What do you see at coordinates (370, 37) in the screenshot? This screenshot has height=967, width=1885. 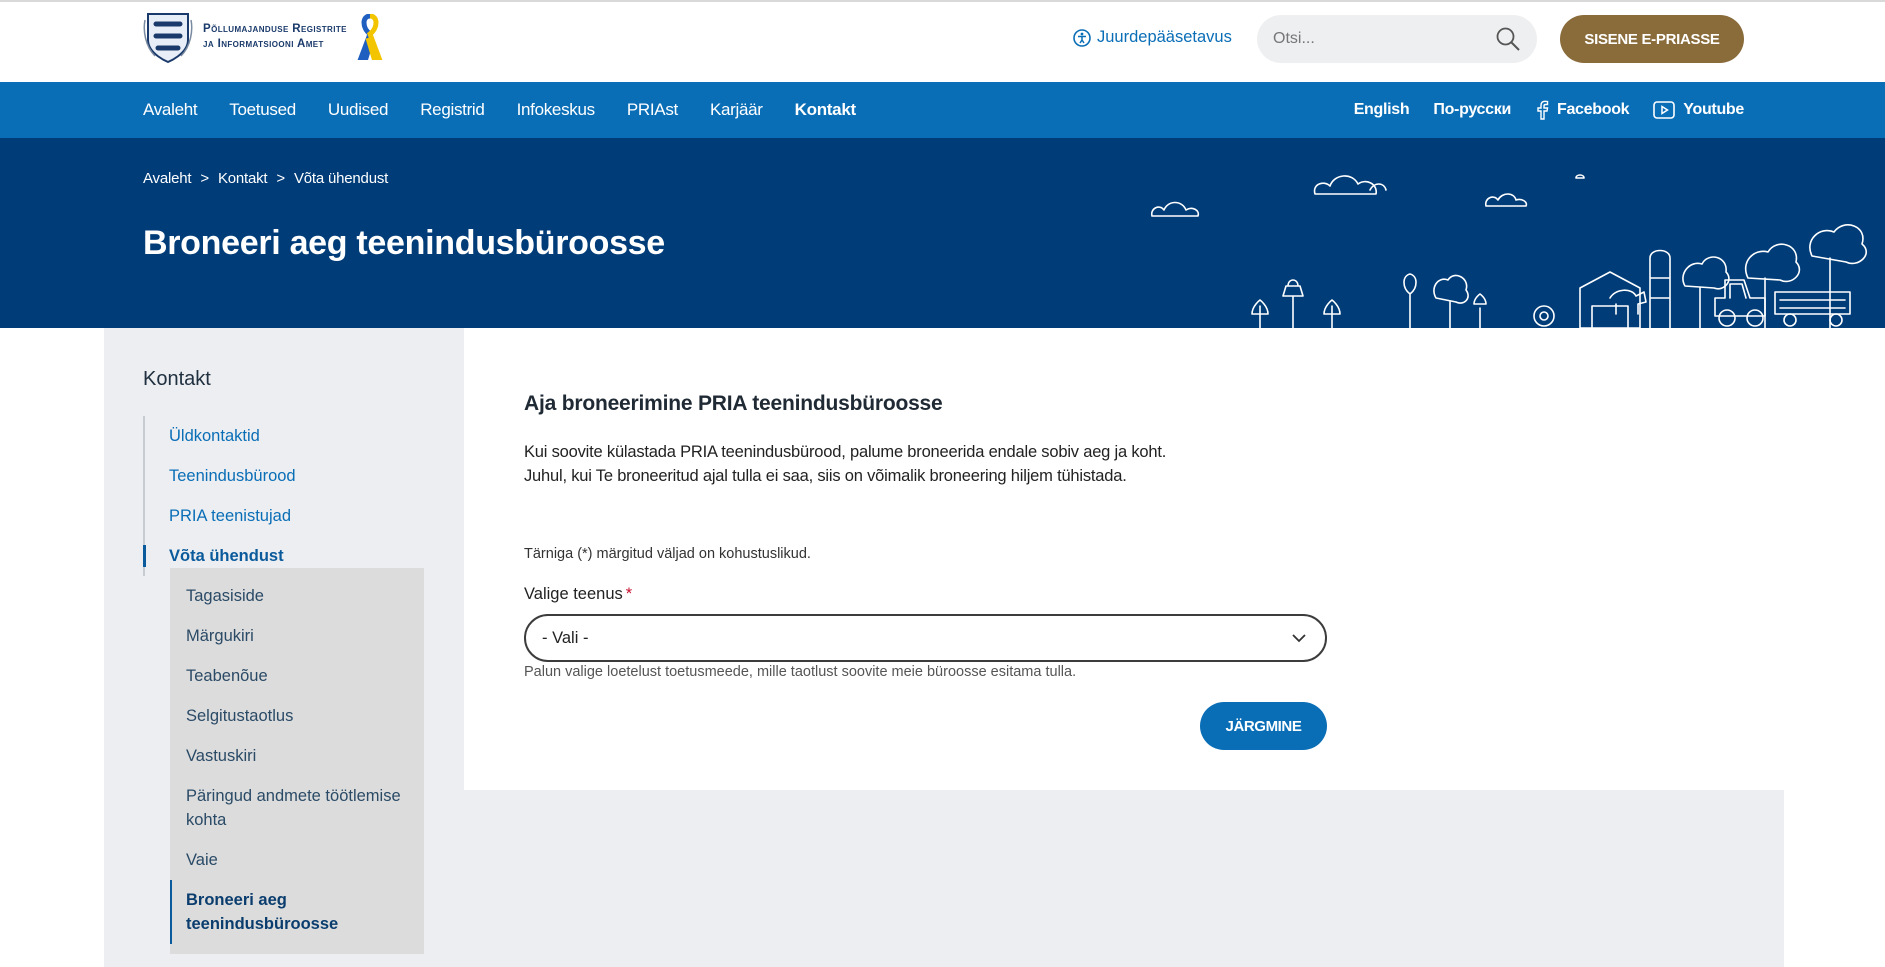 I see `ukraine-ribbon-icon` at bounding box center [370, 37].